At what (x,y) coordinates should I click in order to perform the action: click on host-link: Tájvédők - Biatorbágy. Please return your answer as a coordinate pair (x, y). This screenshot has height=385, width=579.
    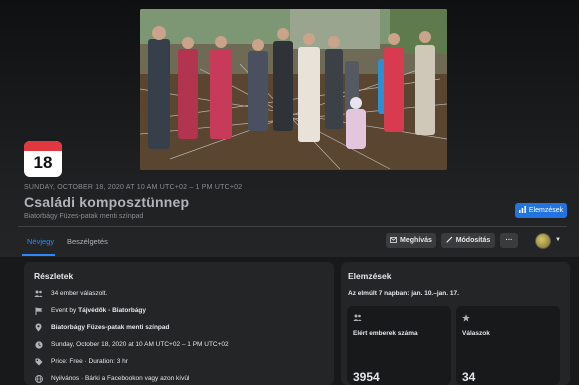
    Looking at the image, I should click on (112, 310).